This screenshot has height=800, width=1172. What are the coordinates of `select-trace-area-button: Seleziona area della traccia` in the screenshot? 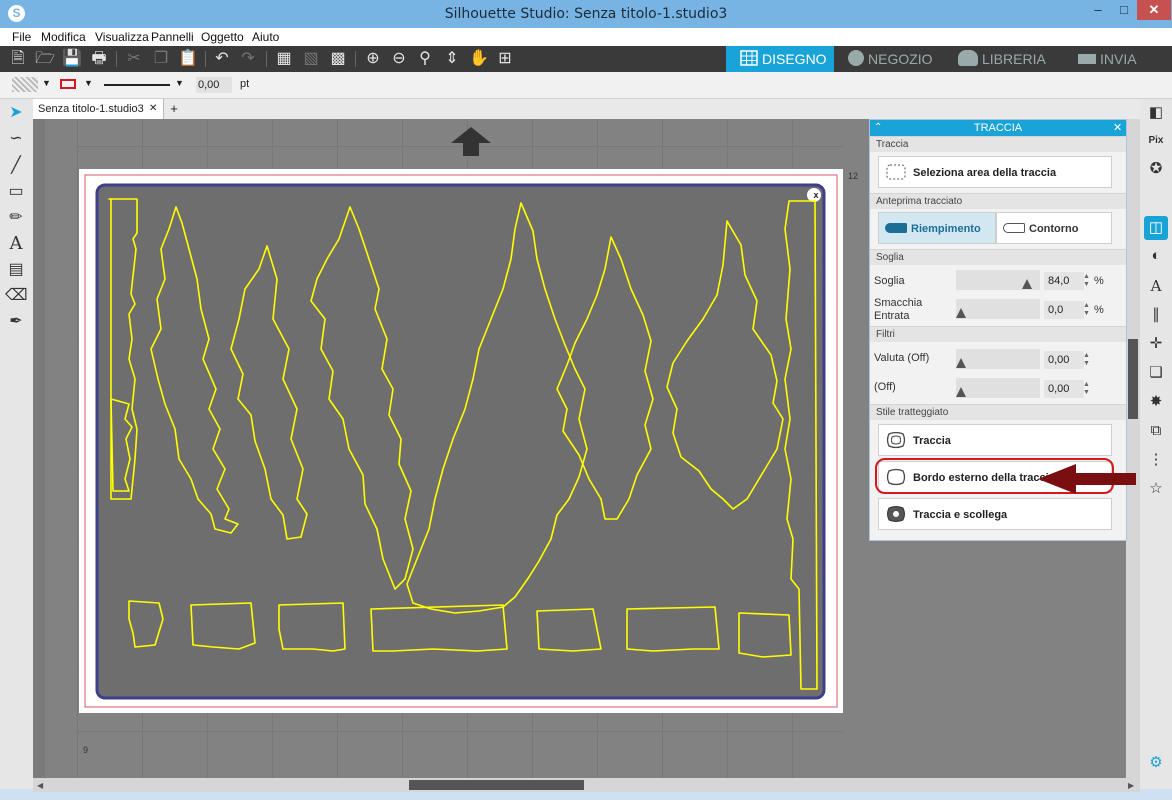 It's located at (995, 172).